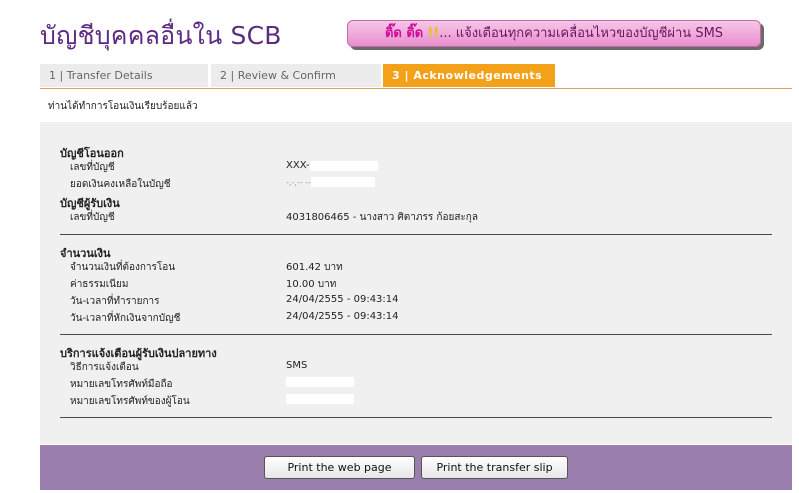  I want to click on step-review-confirm: 2 | Review & Confirm, so click(296, 75).